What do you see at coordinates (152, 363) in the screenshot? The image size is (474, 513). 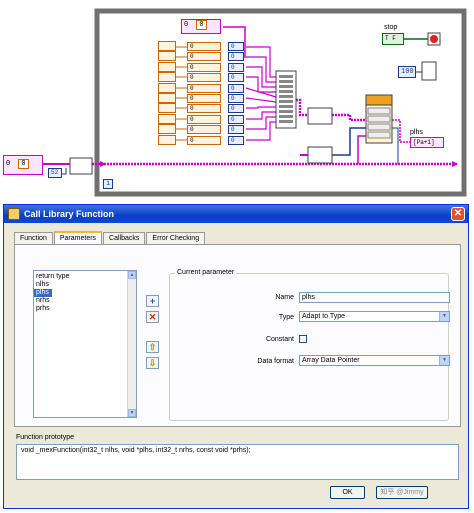 I see `move-down-button: ⇩` at bounding box center [152, 363].